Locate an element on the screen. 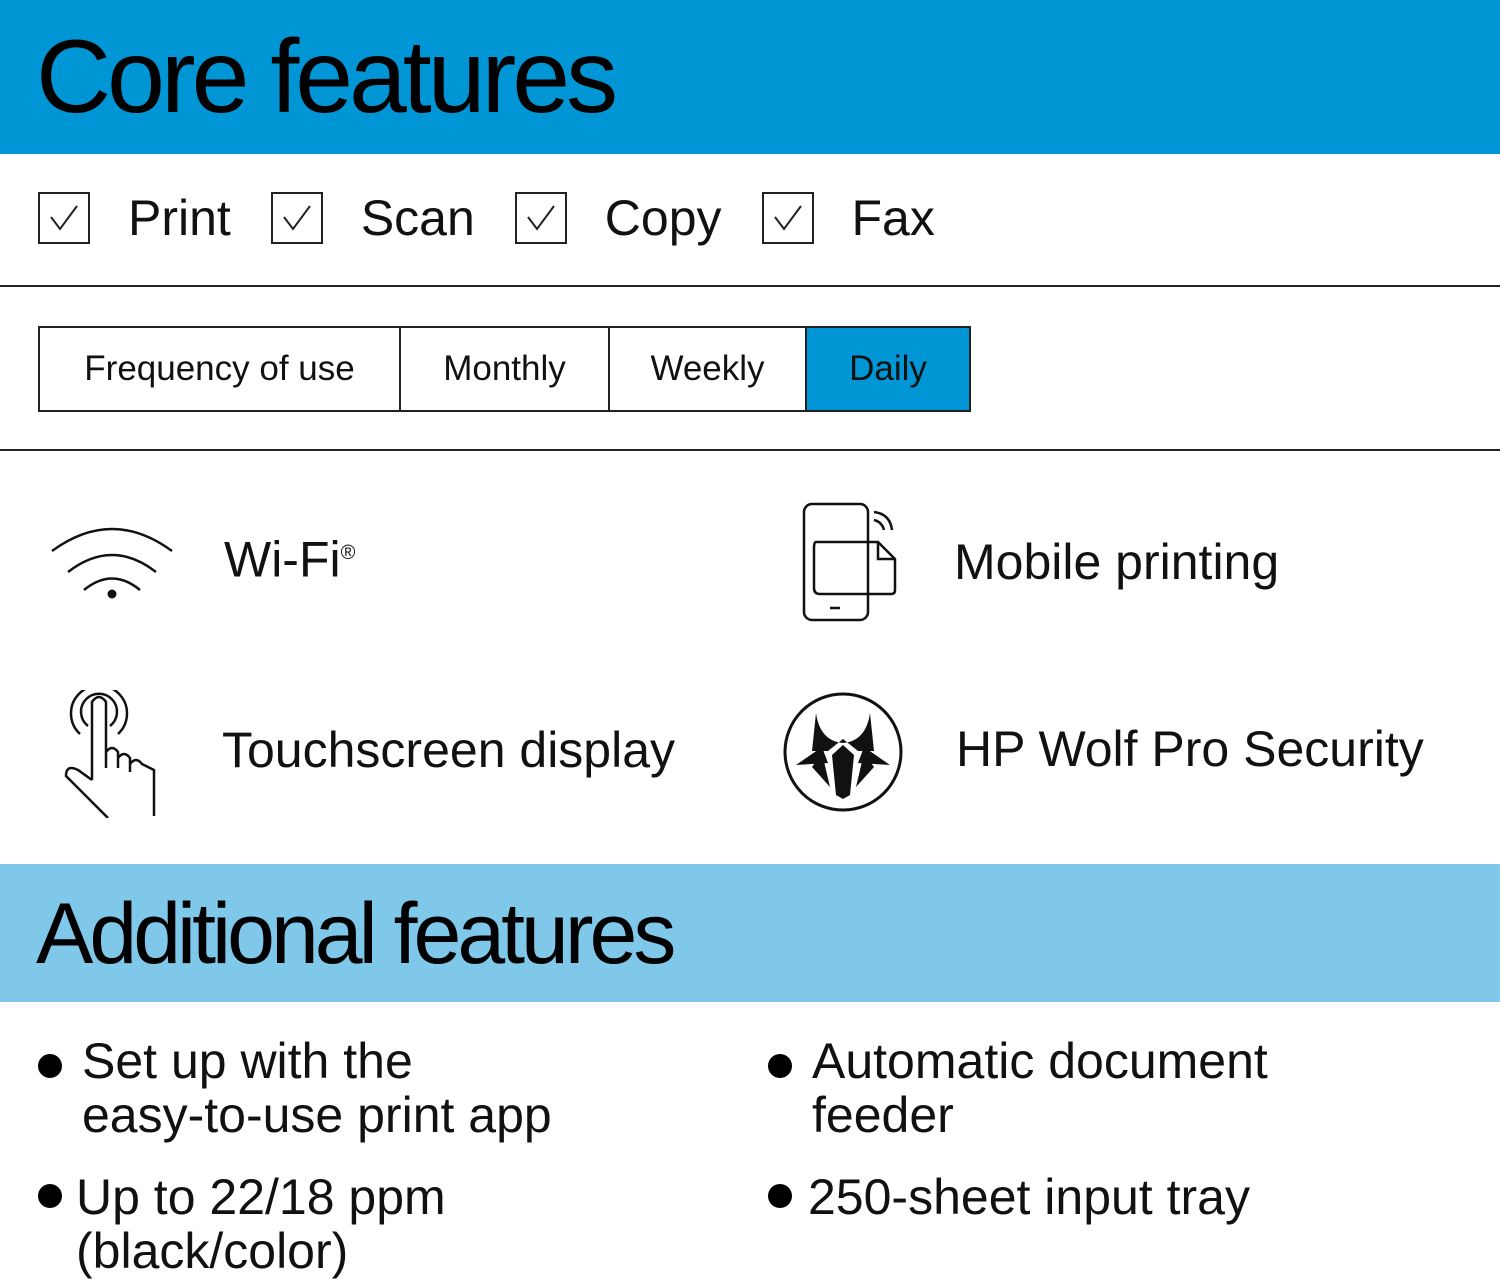 The height and width of the screenshot is (1279, 1500). checkbox-print is located at coordinates (64, 218).